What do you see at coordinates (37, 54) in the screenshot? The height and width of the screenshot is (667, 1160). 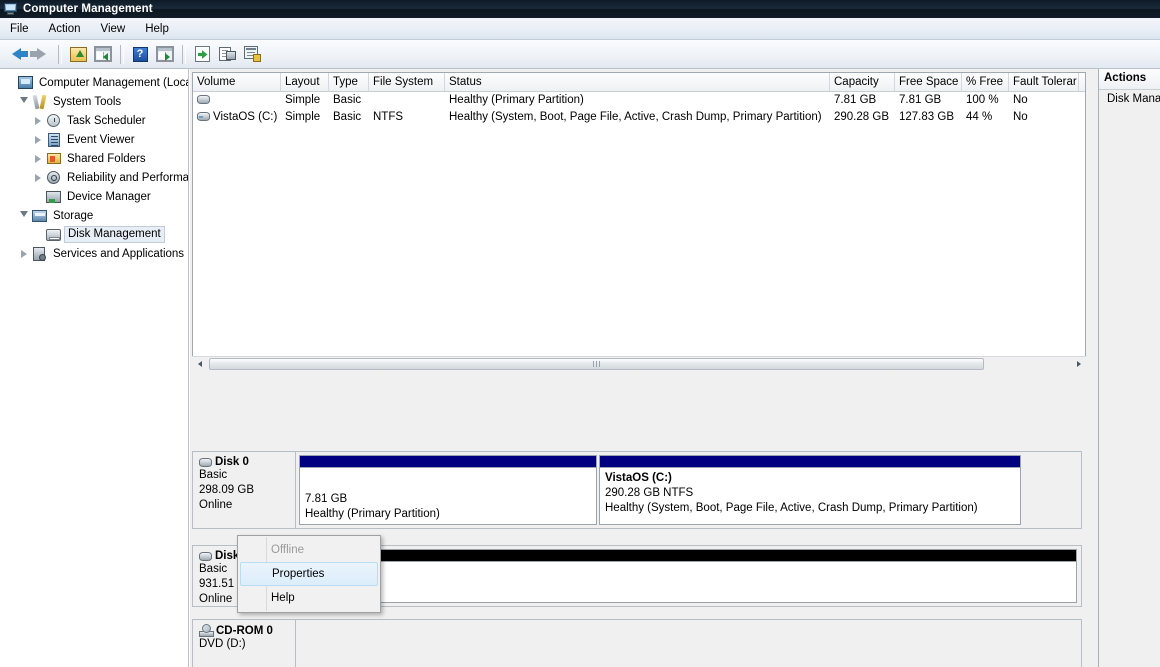 I see `arrow-right-icon` at bounding box center [37, 54].